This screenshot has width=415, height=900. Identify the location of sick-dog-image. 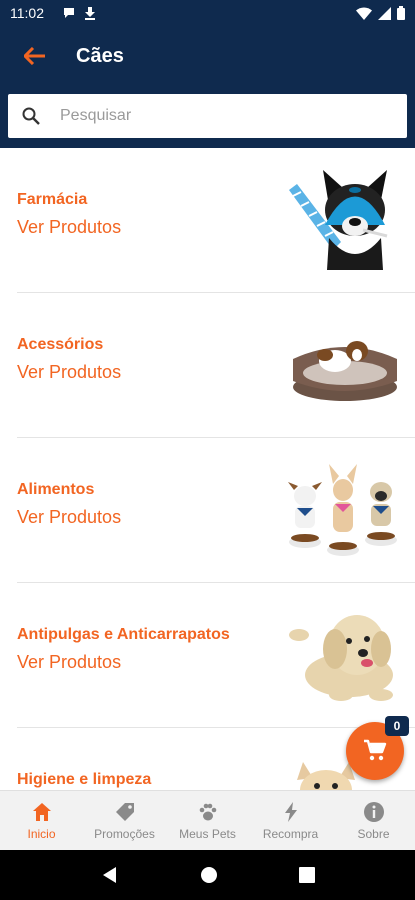
(338, 220).